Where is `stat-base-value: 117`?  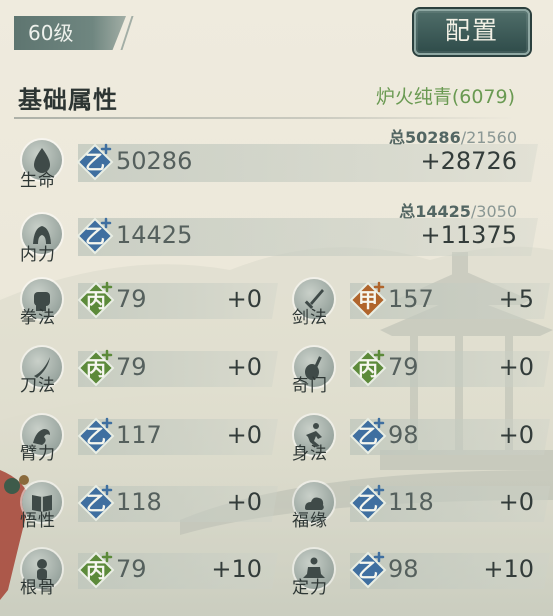
stat-base-value: 117 is located at coordinates (139, 435).